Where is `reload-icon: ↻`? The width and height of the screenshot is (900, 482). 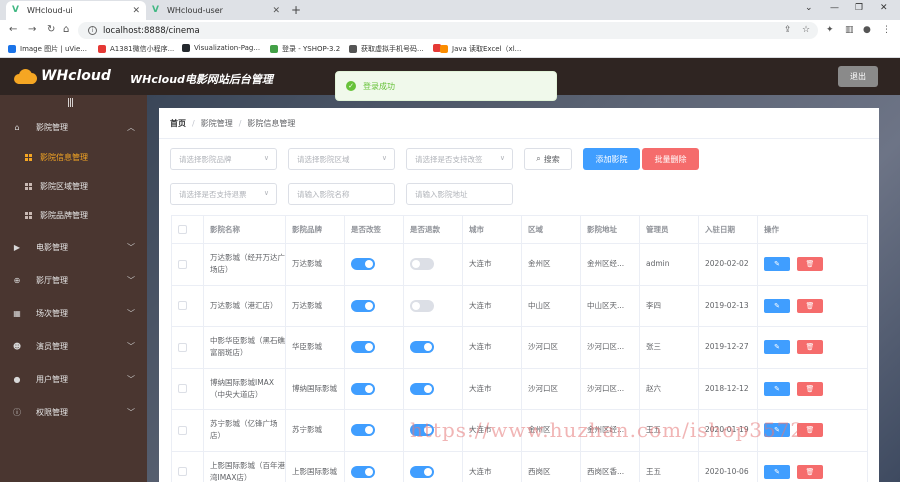 reload-icon: ↻ is located at coordinates (51, 29).